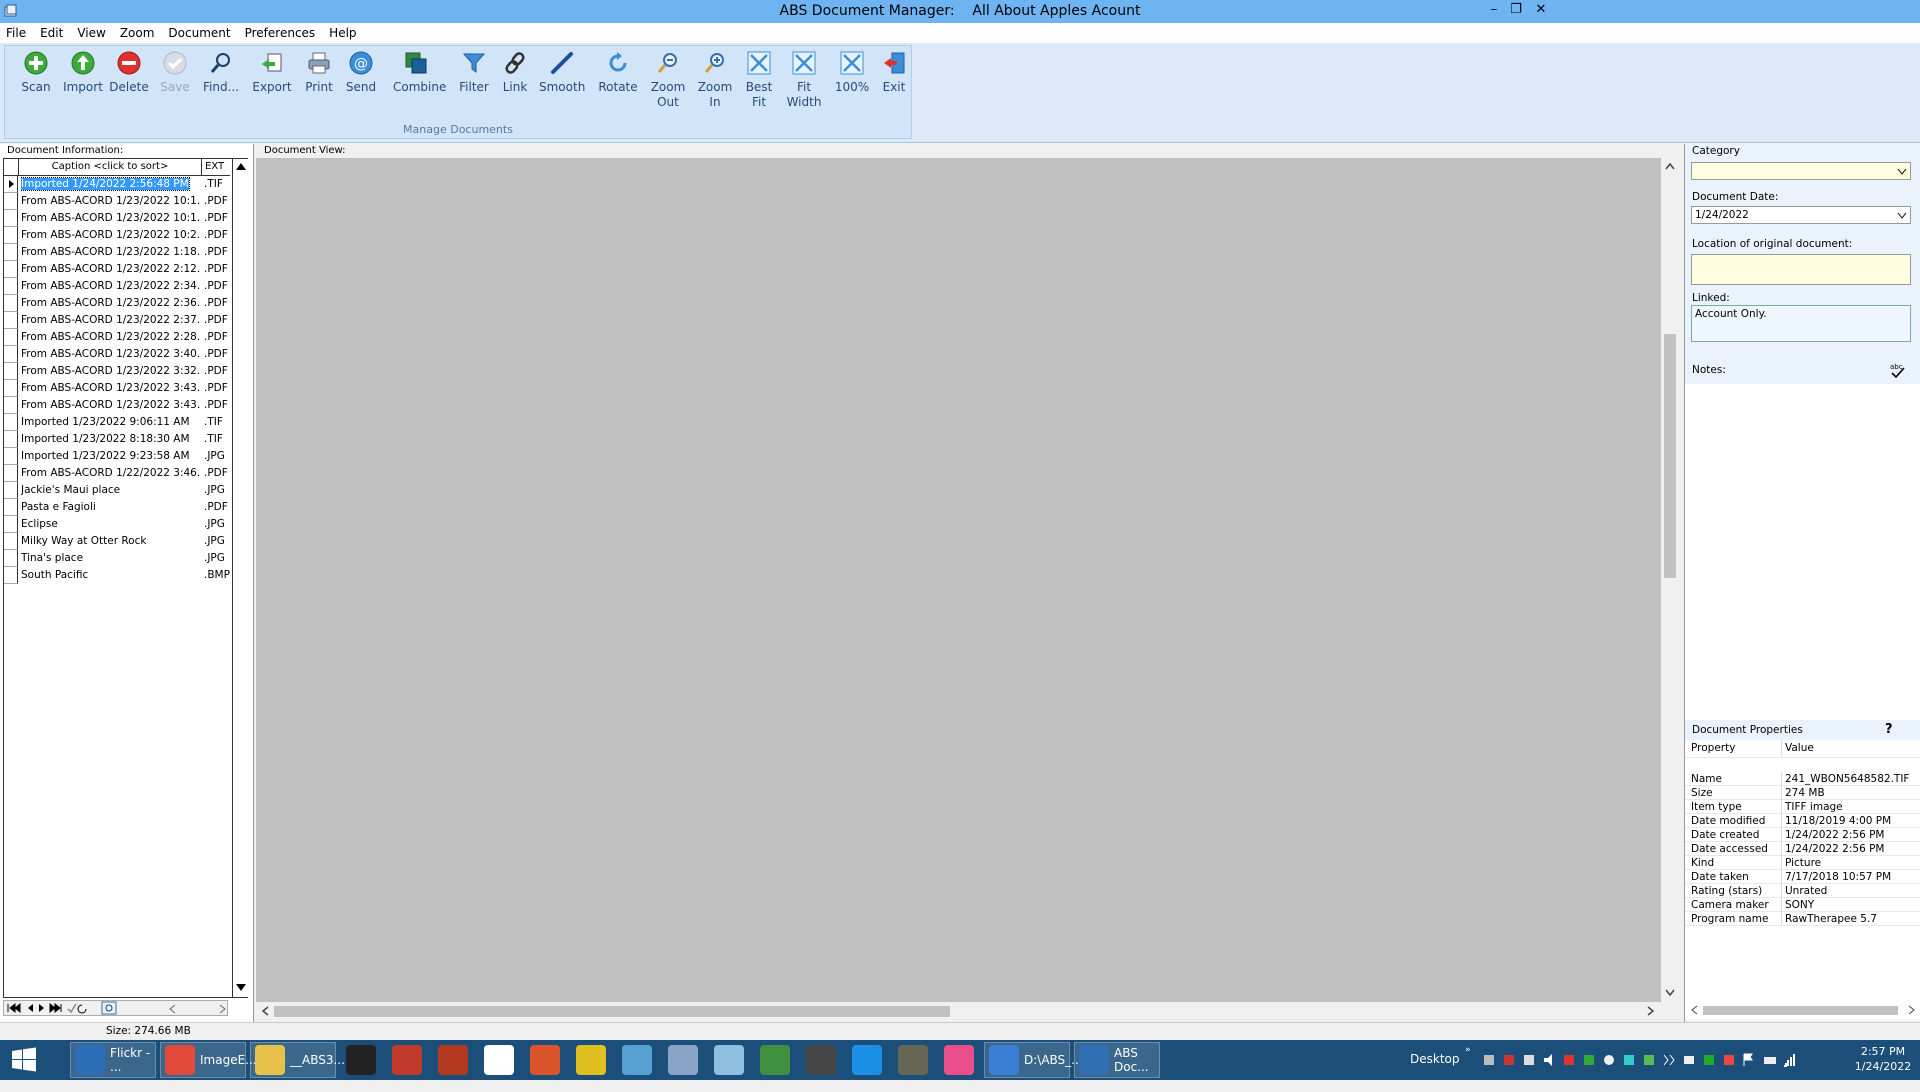 This screenshot has width=1920, height=1092. I want to click on table-row: From ABS-ACORD 1/23/2022 3:43... .PDF, so click(117, 388).